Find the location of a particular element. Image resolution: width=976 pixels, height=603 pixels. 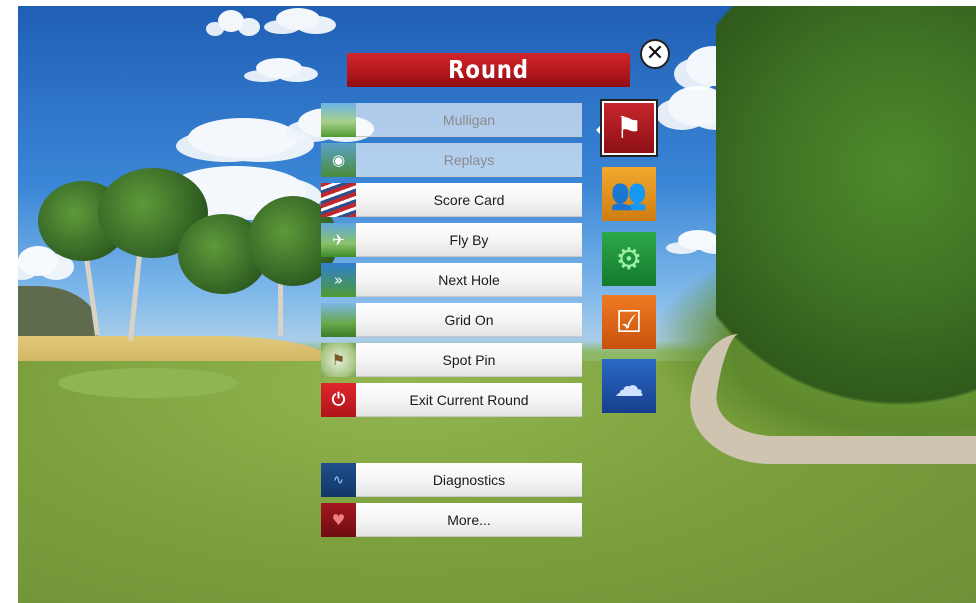

pulse-icon: ∿ is located at coordinates (338, 480).